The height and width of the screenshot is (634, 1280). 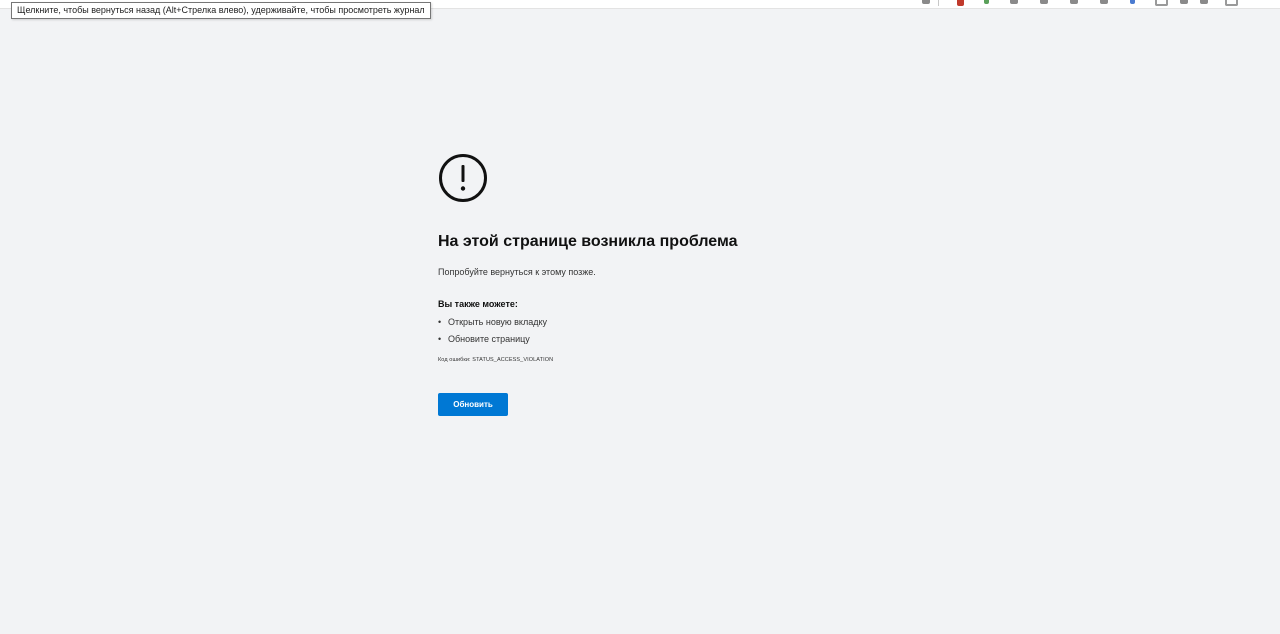 What do you see at coordinates (496, 360) in the screenshot?
I see `error-code: Код ошибки: STATUS_ACCESS_VIOLATION` at bounding box center [496, 360].